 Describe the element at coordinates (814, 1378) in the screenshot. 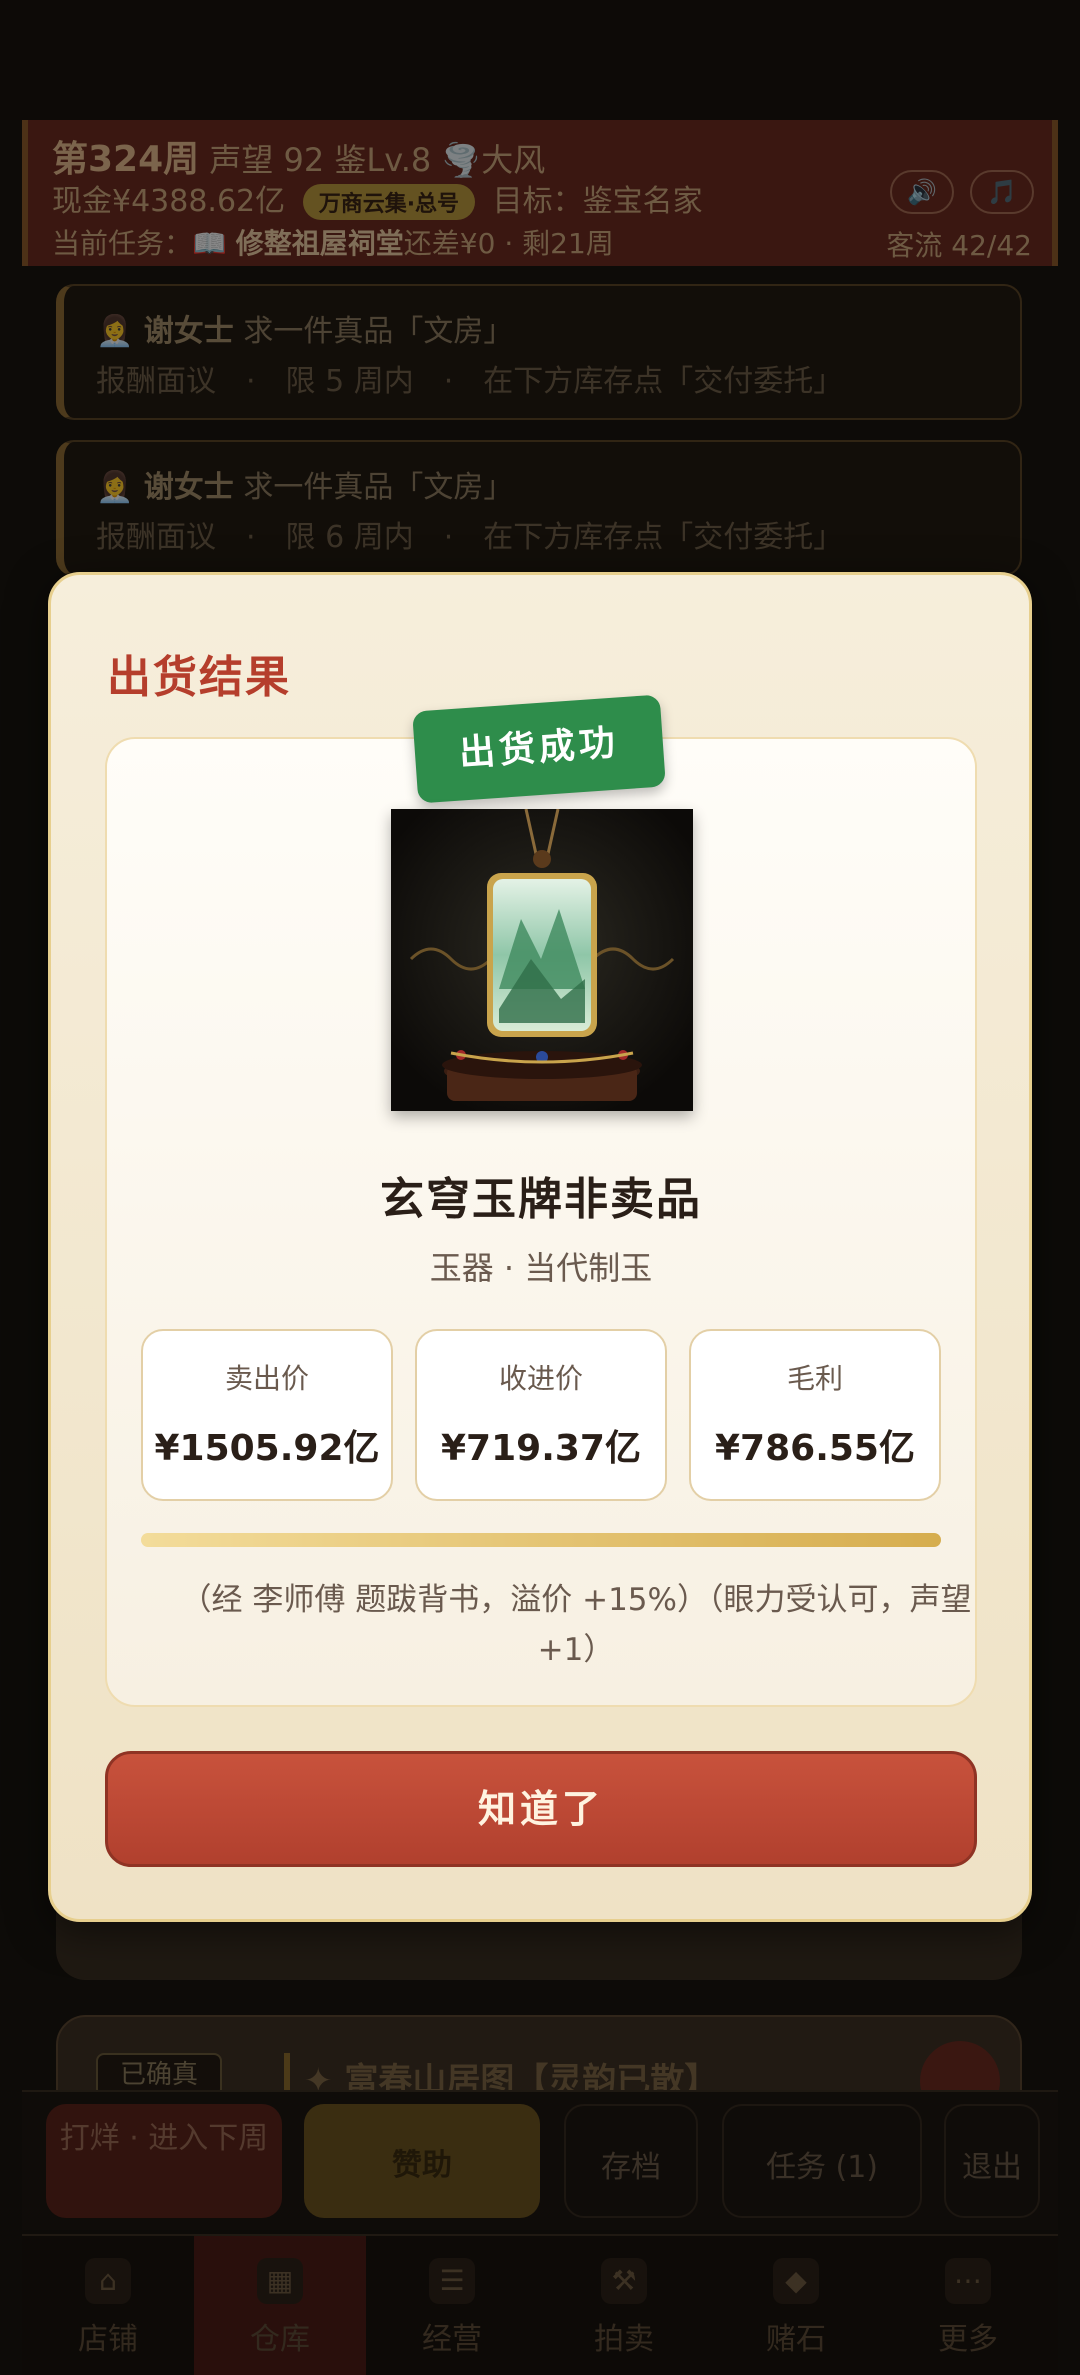

I see `stat-label: 毛利` at that location.